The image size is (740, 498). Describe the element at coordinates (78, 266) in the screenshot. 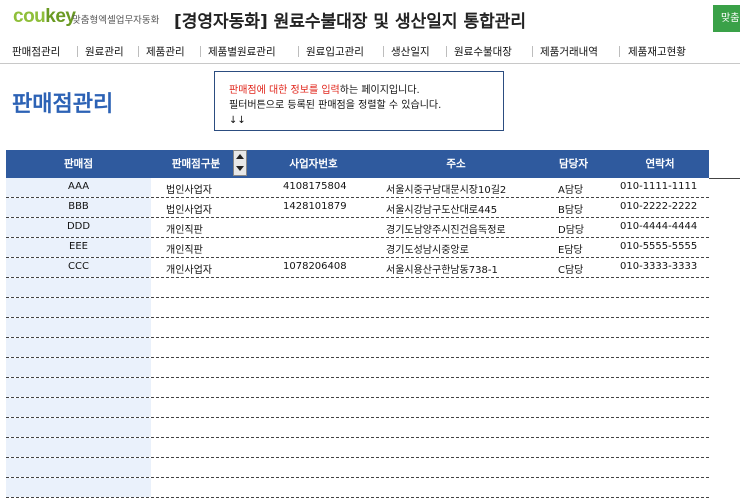

I see `cell-store: CCC` at that location.